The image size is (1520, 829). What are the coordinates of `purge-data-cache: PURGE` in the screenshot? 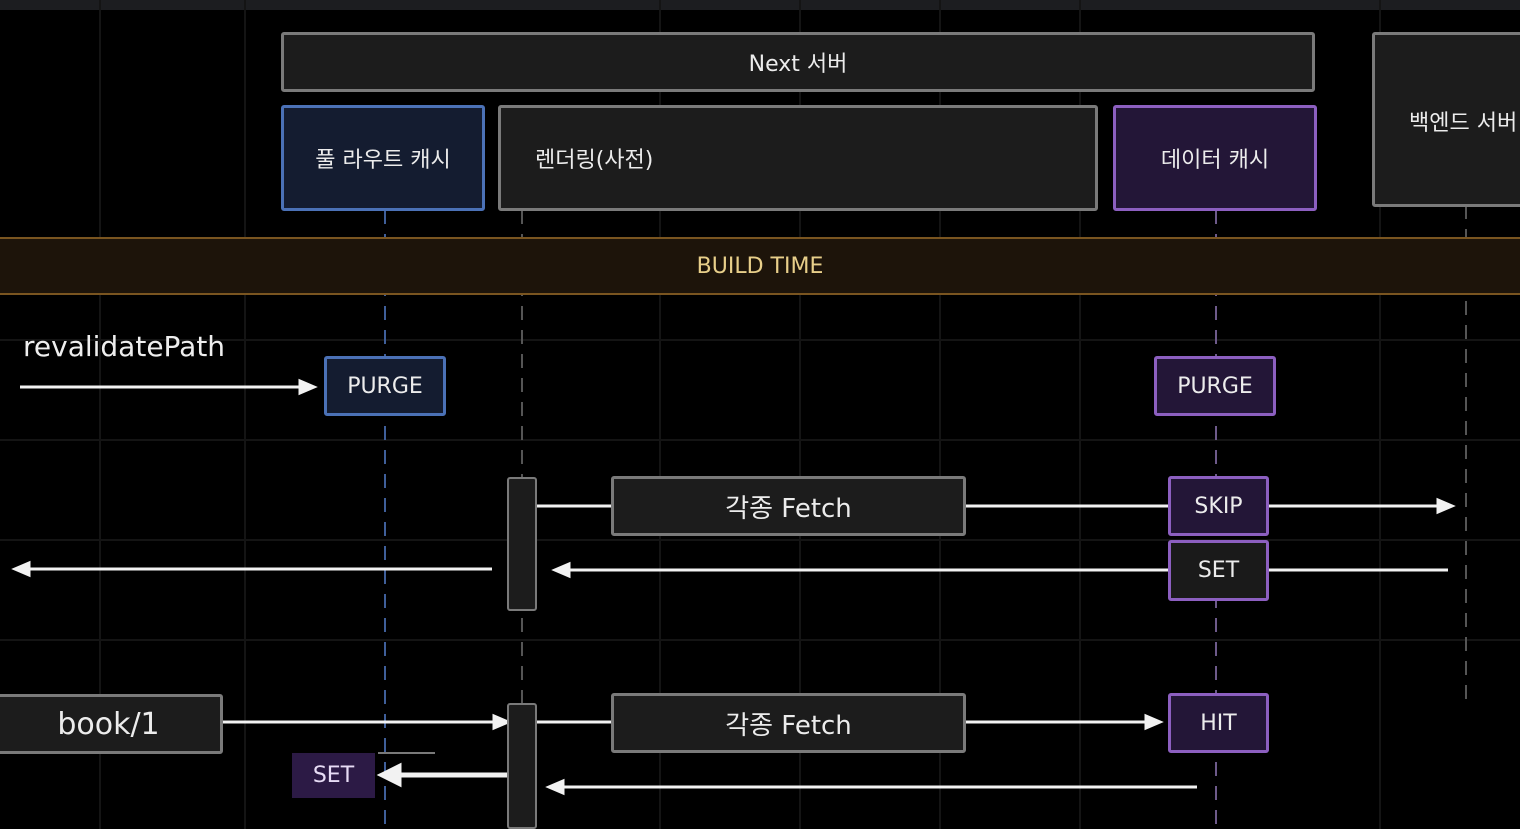 It's located at (1215, 386).